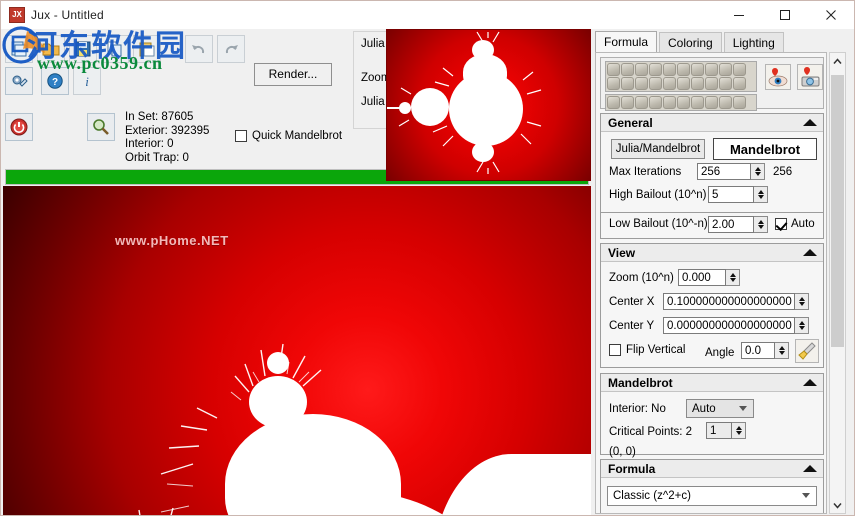  What do you see at coordinates (288, 136) in the screenshot?
I see `quick-mandelbrot-row: Quick Mandelbrot` at bounding box center [288, 136].